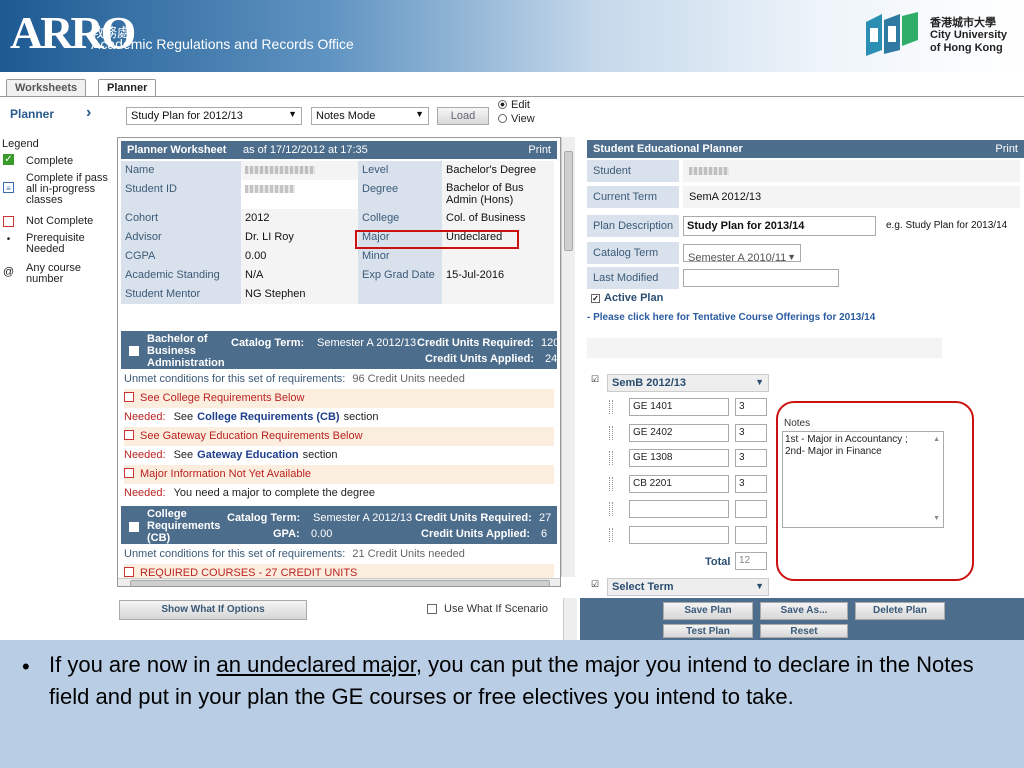 The image size is (1024, 768). I want to click on check-icon: ✓, so click(8, 159).